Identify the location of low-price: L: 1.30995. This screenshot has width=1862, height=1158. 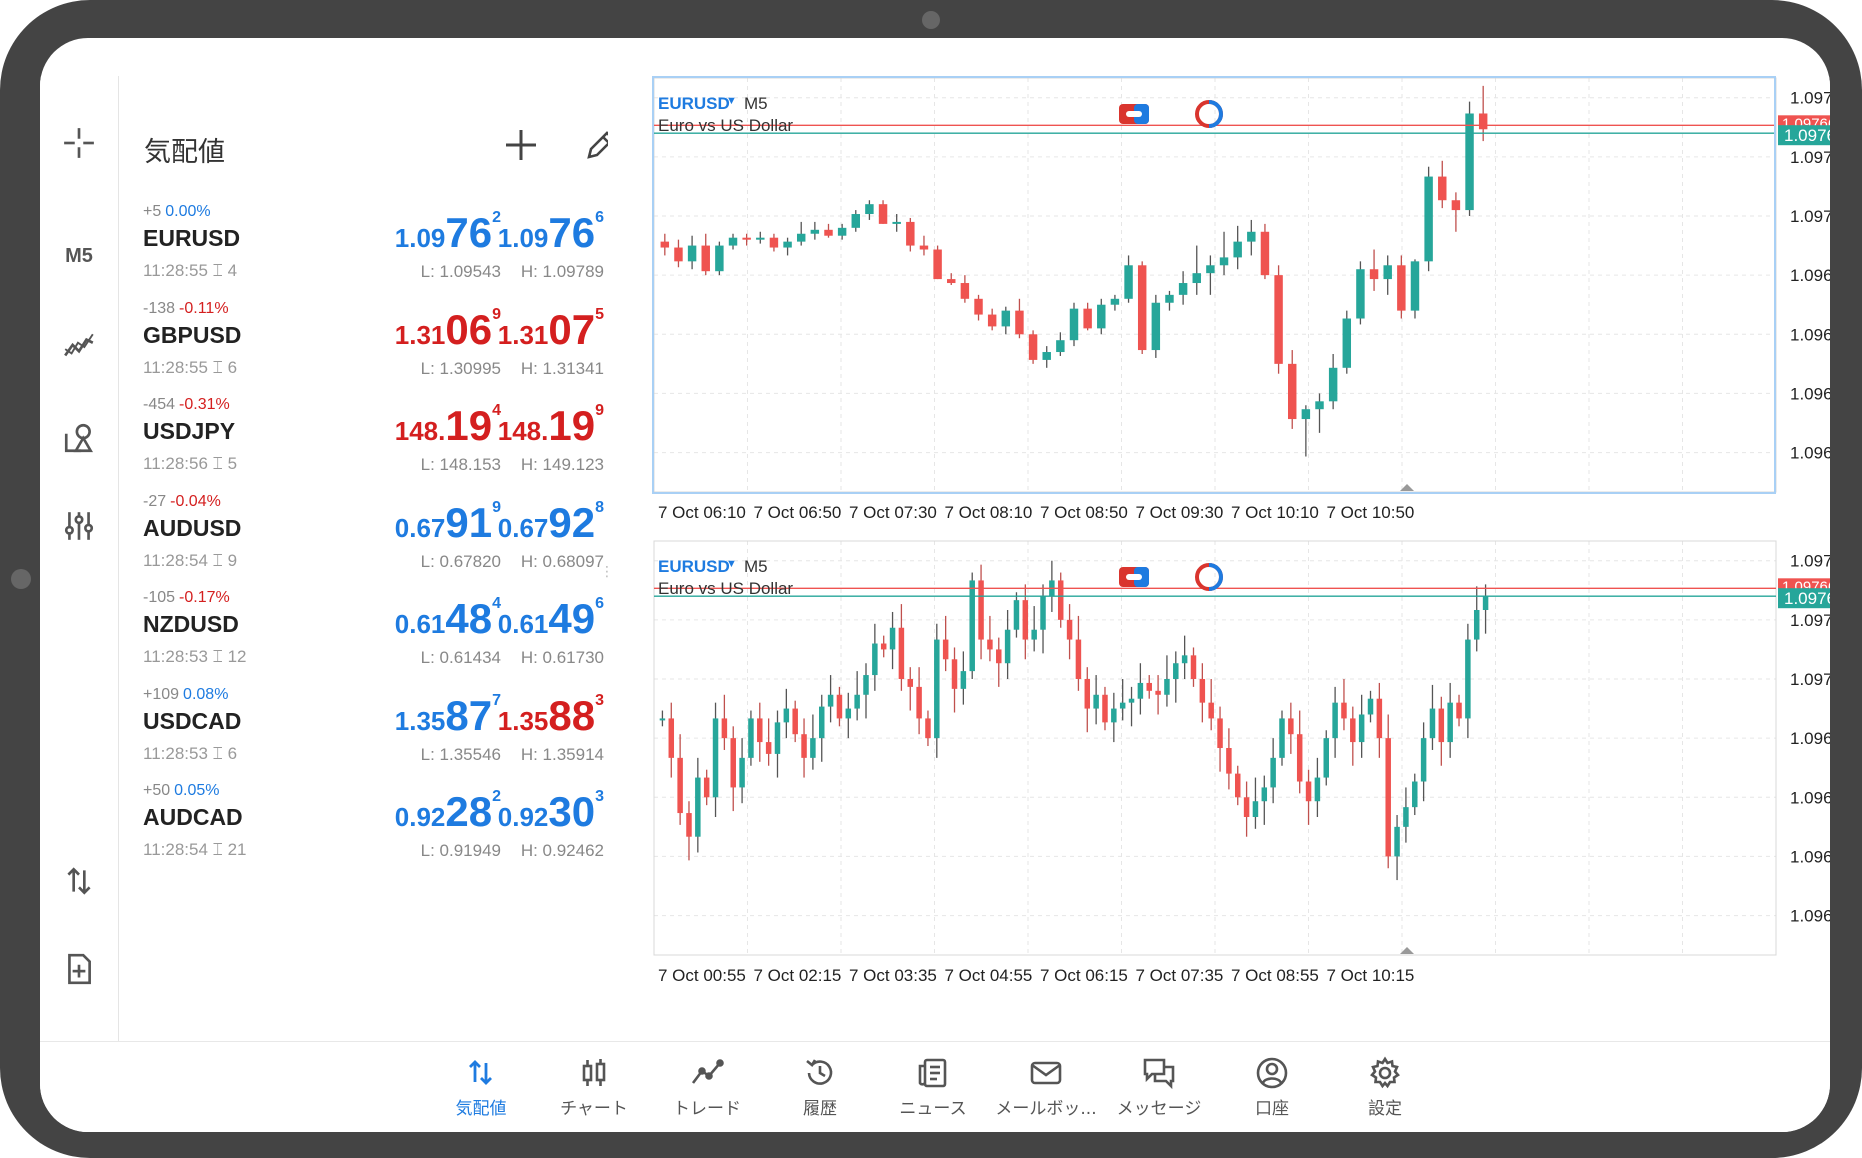
(460, 368).